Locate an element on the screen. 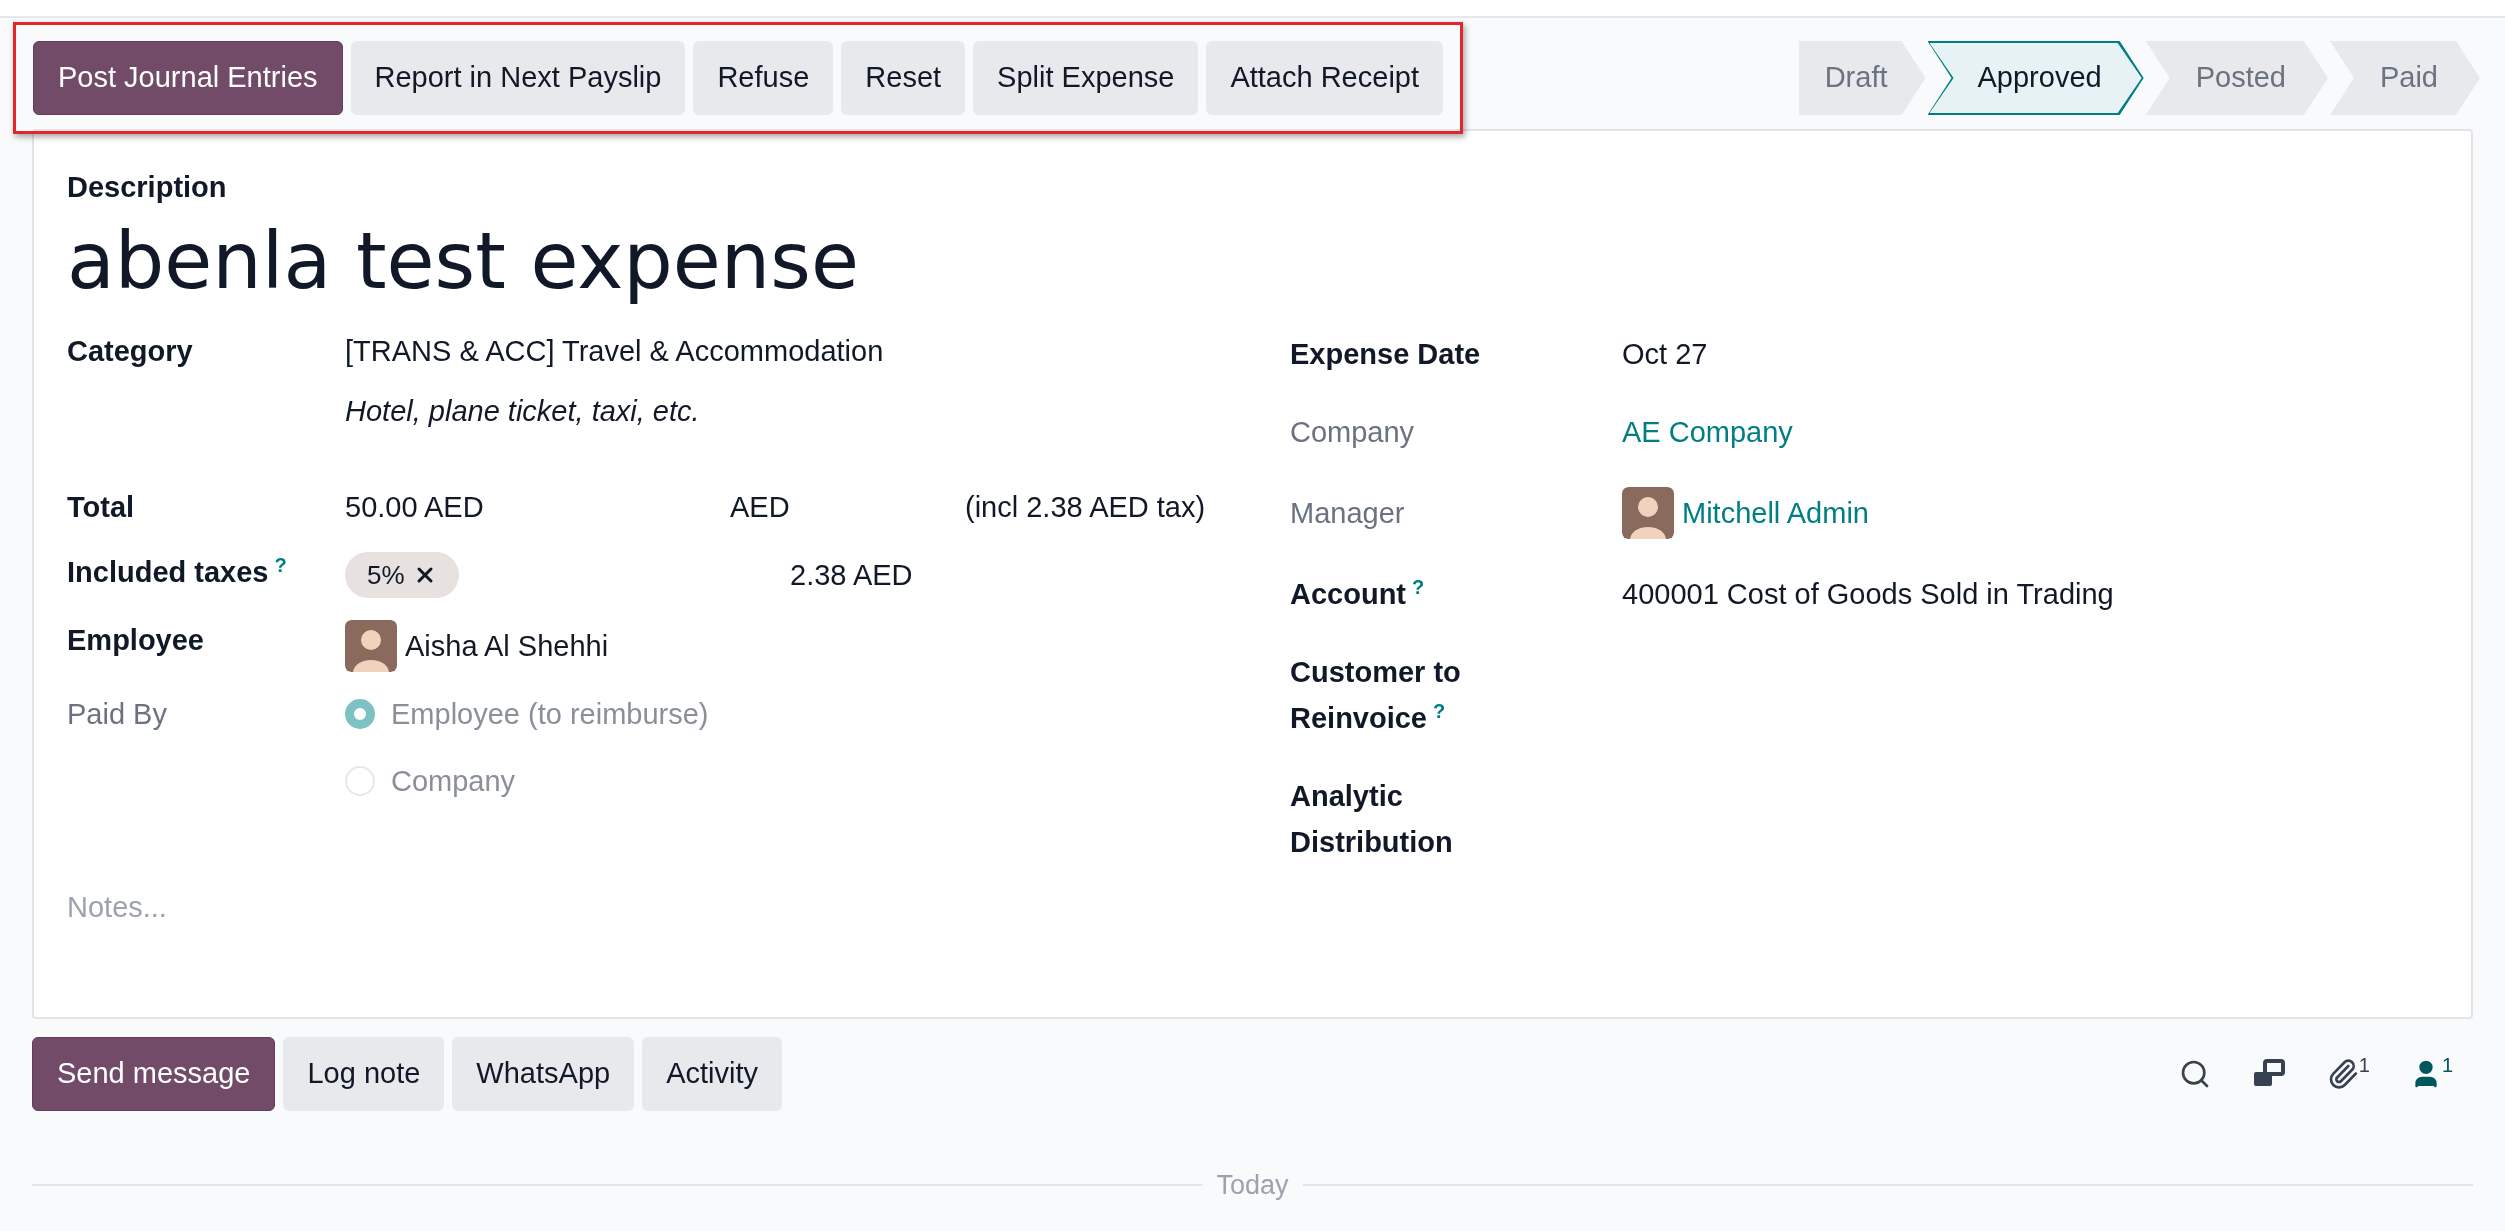 Image resolution: width=2505 pixels, height=1231 pixels. chatter-button: Send message is located at coordinates (154, 1074).